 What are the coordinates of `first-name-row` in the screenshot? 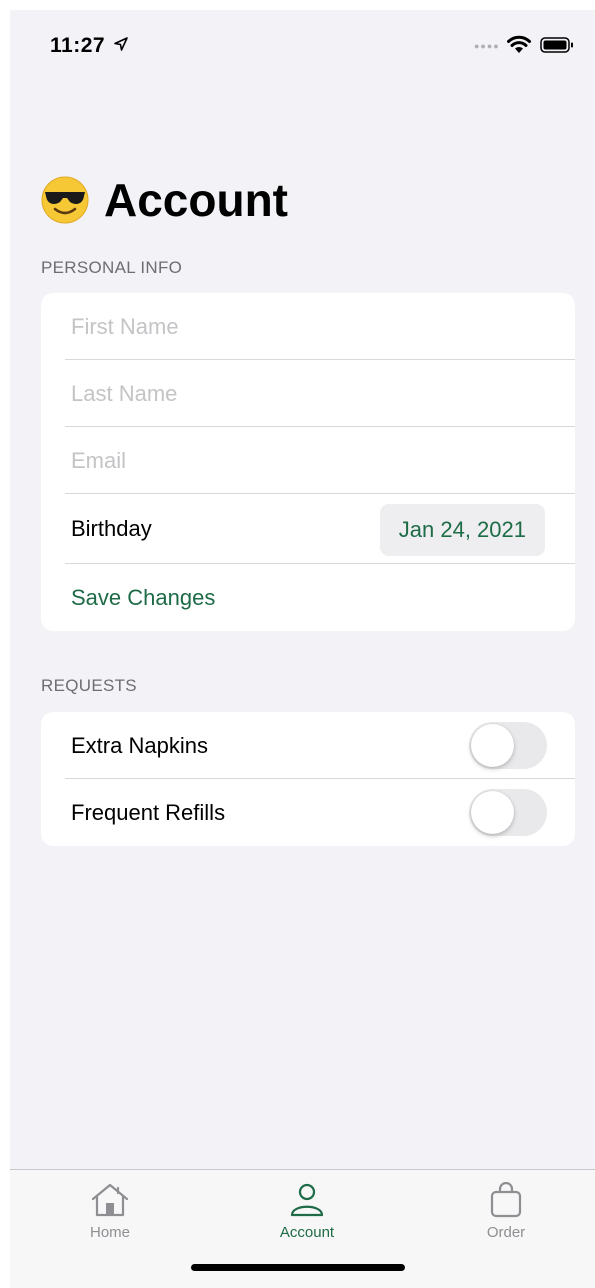 It's located at (308, 326).